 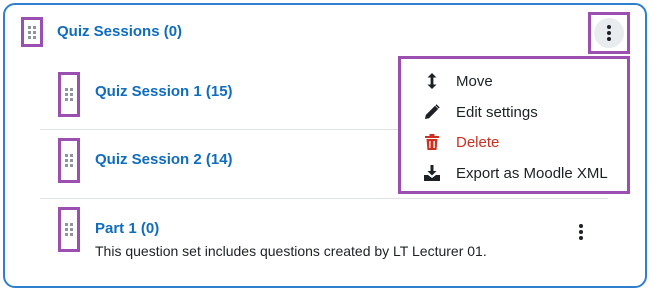 I want to click on trash-icon, so click(x=432, y=142).